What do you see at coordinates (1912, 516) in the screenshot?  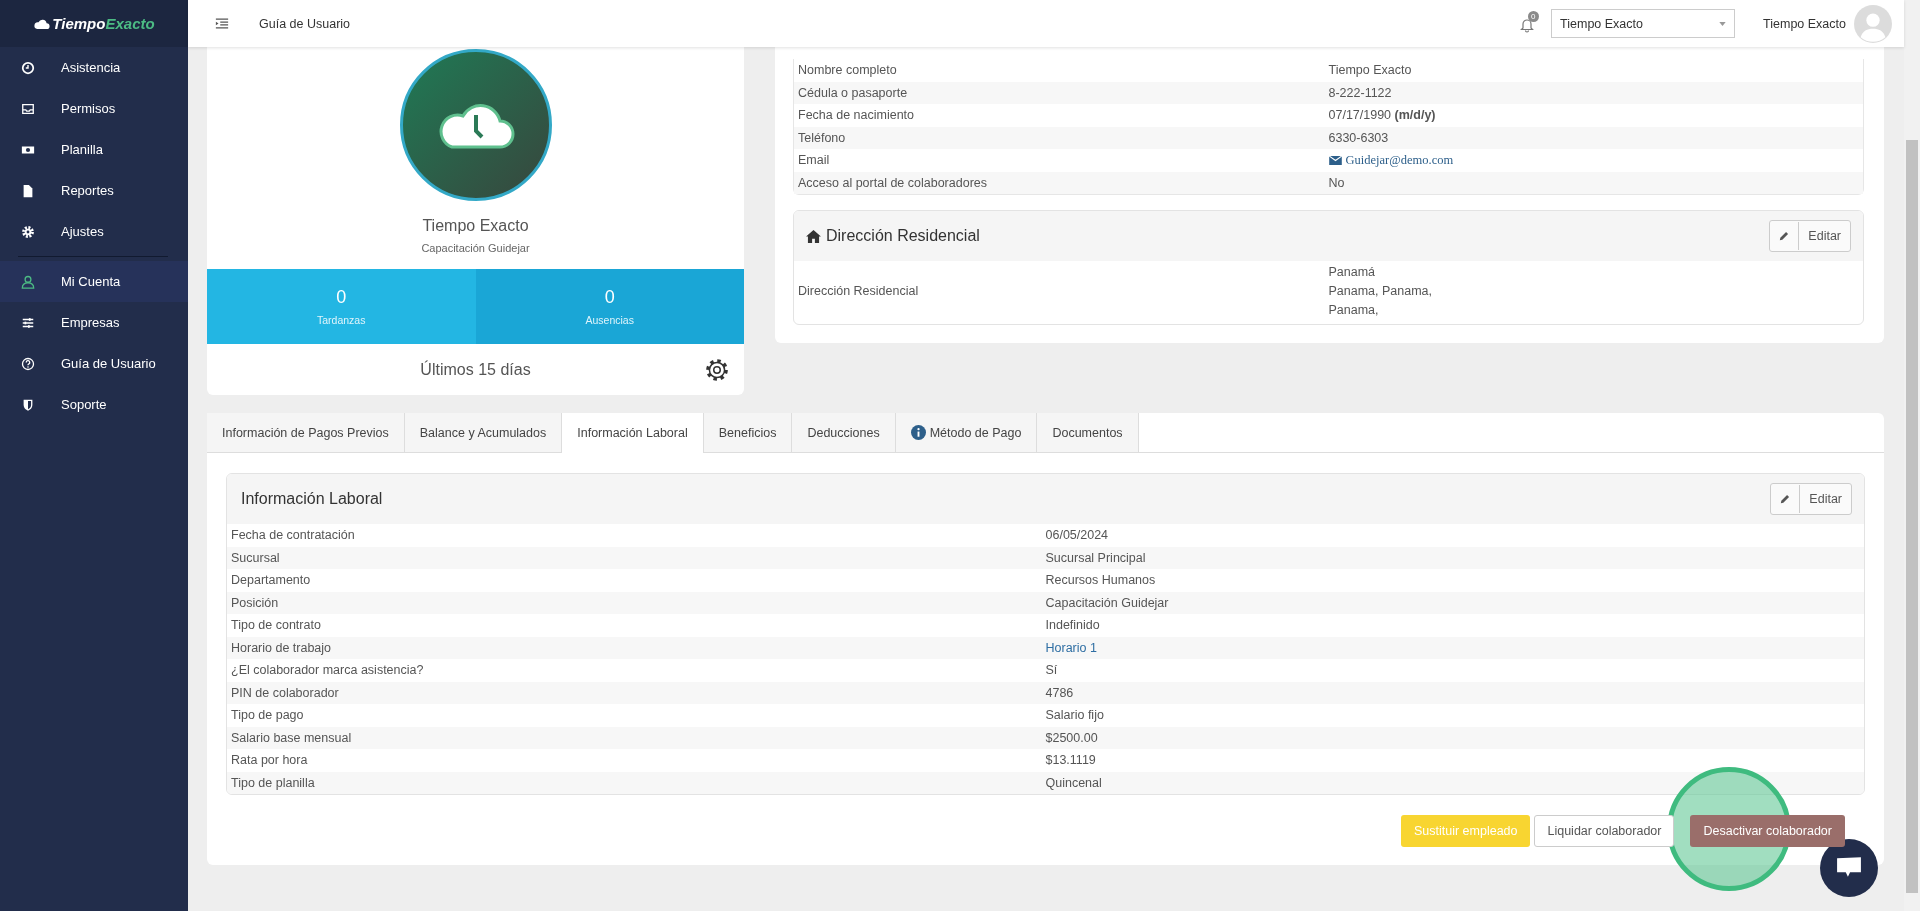 I see `scrollbar-thumb` at bounding box center [1912, 516].